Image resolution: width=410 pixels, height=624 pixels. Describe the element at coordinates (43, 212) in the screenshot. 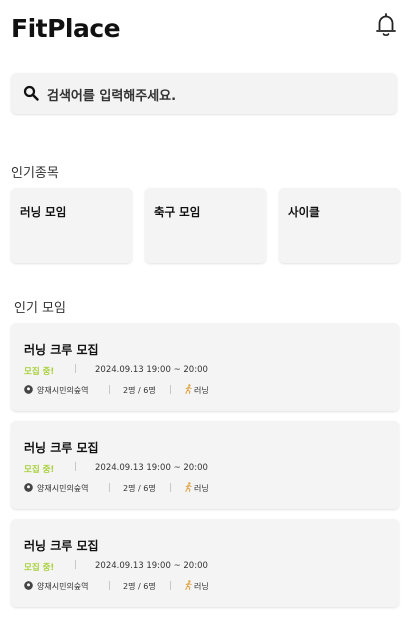

I see `category-label: 러닝 모임` at that location.